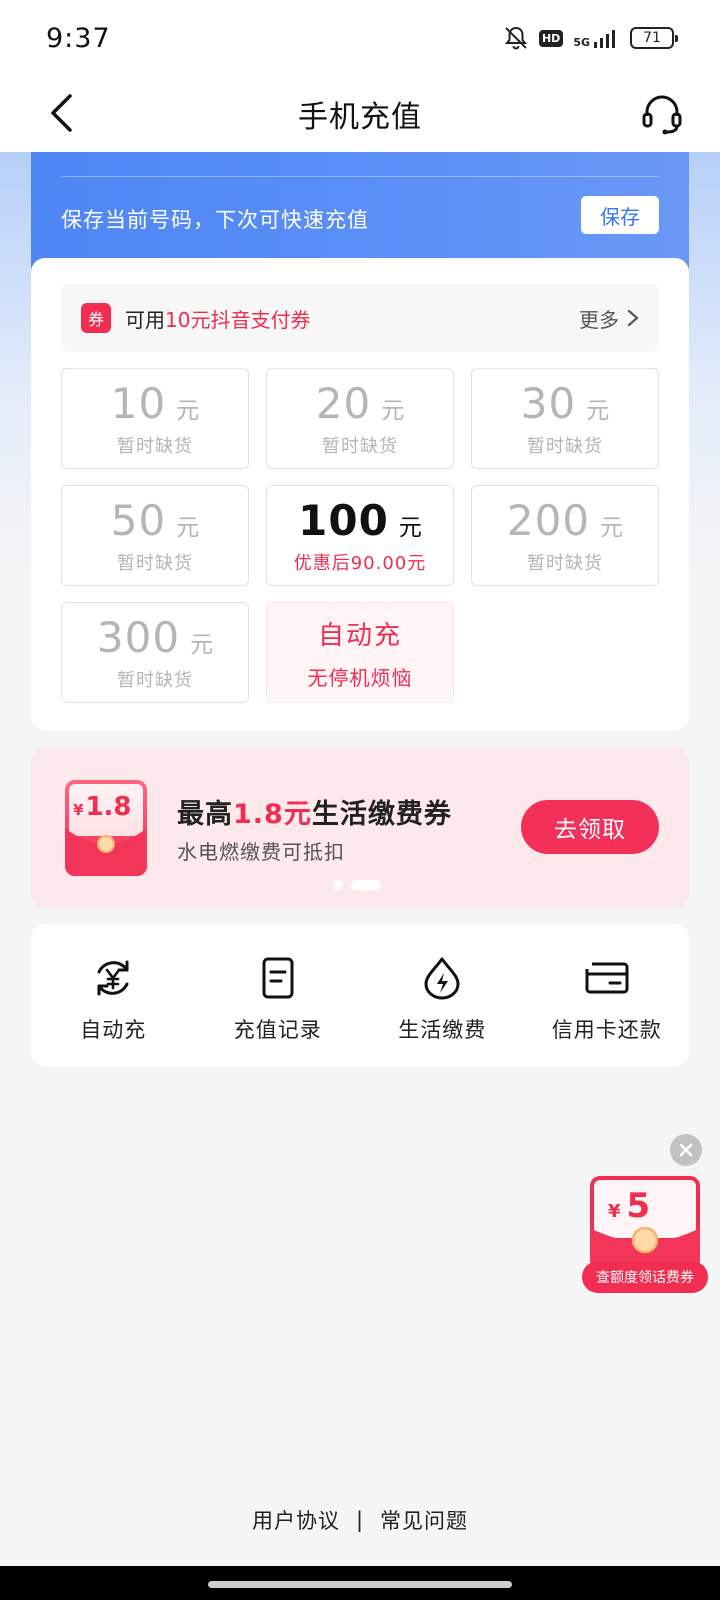 The width and height of the screenshot is (720, 1600). Describe the element at coordinates (113, 1030) in the screenshot. I see `quick-action-label: 自动充` at that location.